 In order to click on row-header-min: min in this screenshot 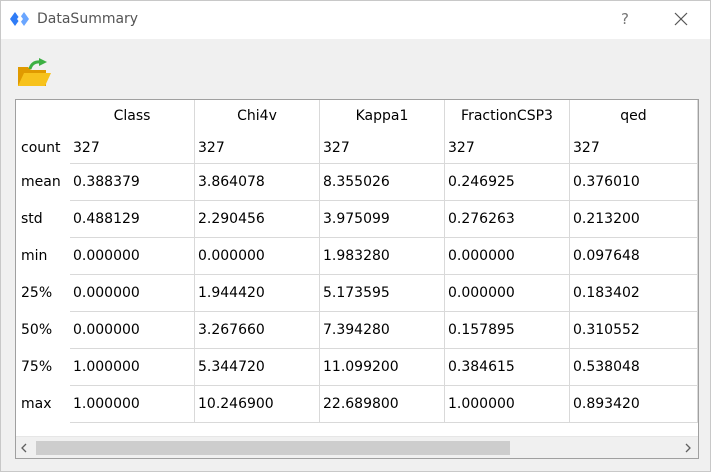, I will do `click(43, 256)`.